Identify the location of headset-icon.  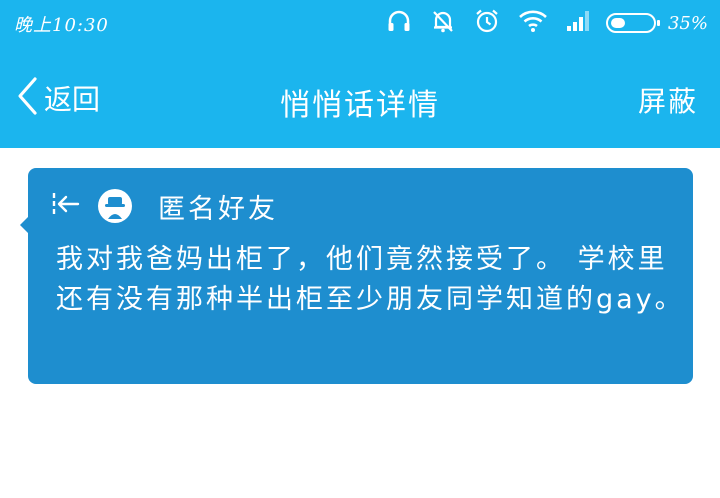
(399, 23).